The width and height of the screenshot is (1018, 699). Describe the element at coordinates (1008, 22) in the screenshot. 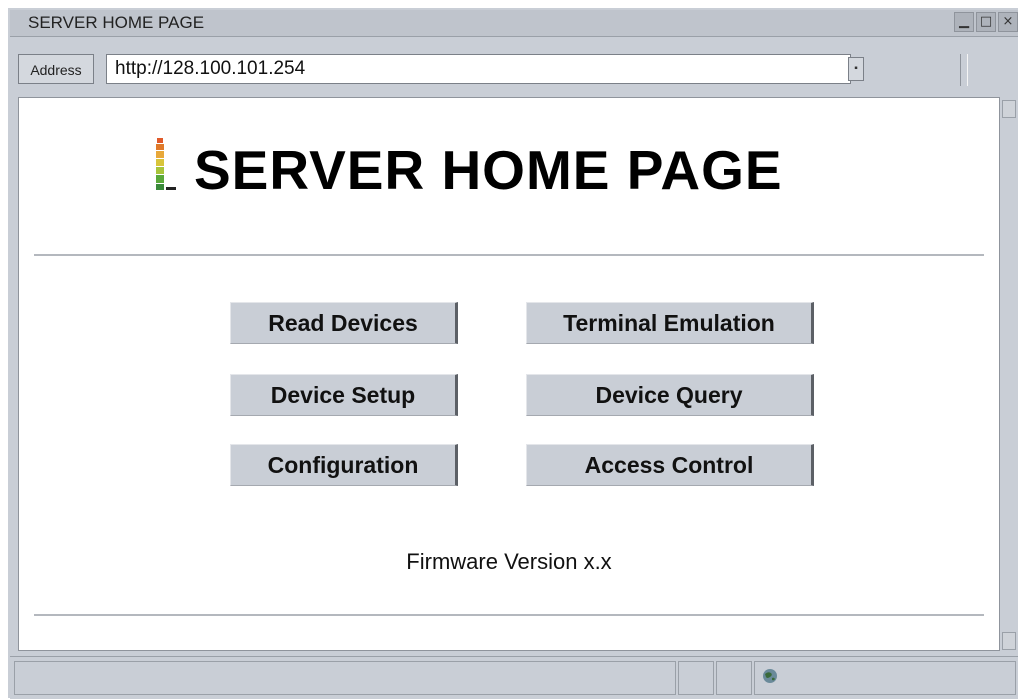

I see `close-icon: ×` at that location.